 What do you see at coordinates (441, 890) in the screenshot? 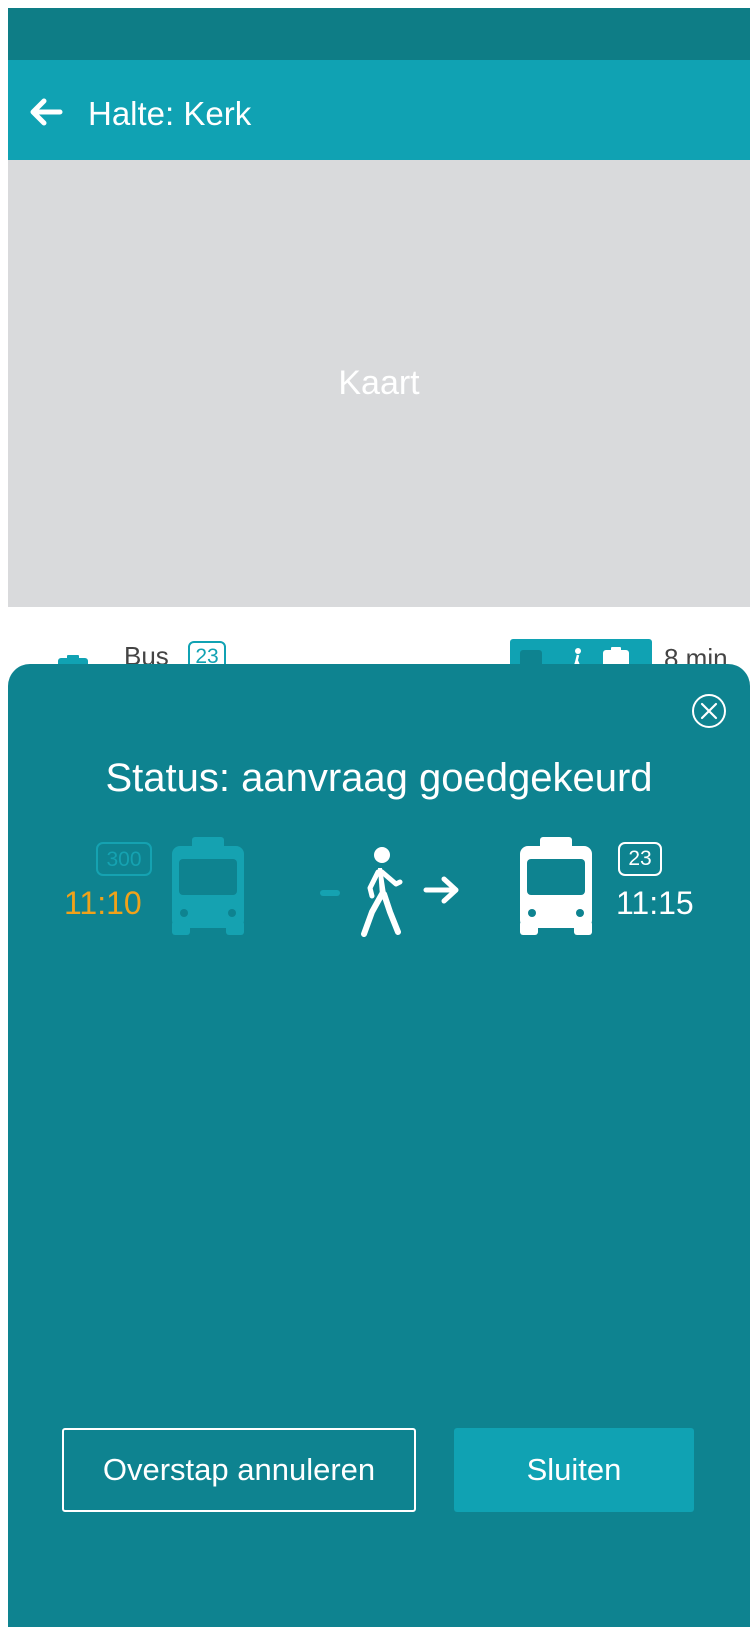
I see `arrow-right-icon` at bounding box center [441, 890].